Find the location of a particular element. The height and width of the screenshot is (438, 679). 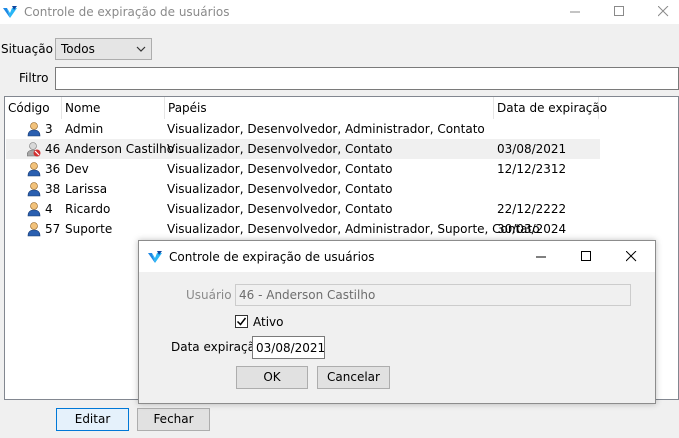

situacao-label: Situação is located at coordinates (27, 49).